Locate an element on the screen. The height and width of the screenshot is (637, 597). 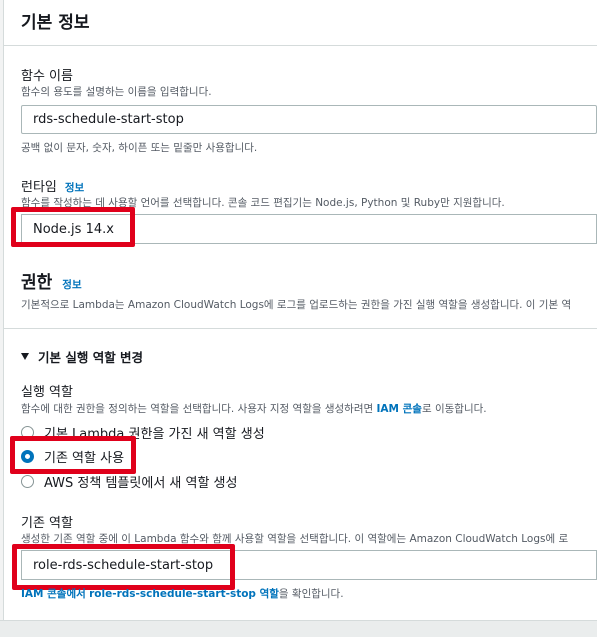
function-name-input: rds-schedule-start-stop is located at coordinates (309, 119).